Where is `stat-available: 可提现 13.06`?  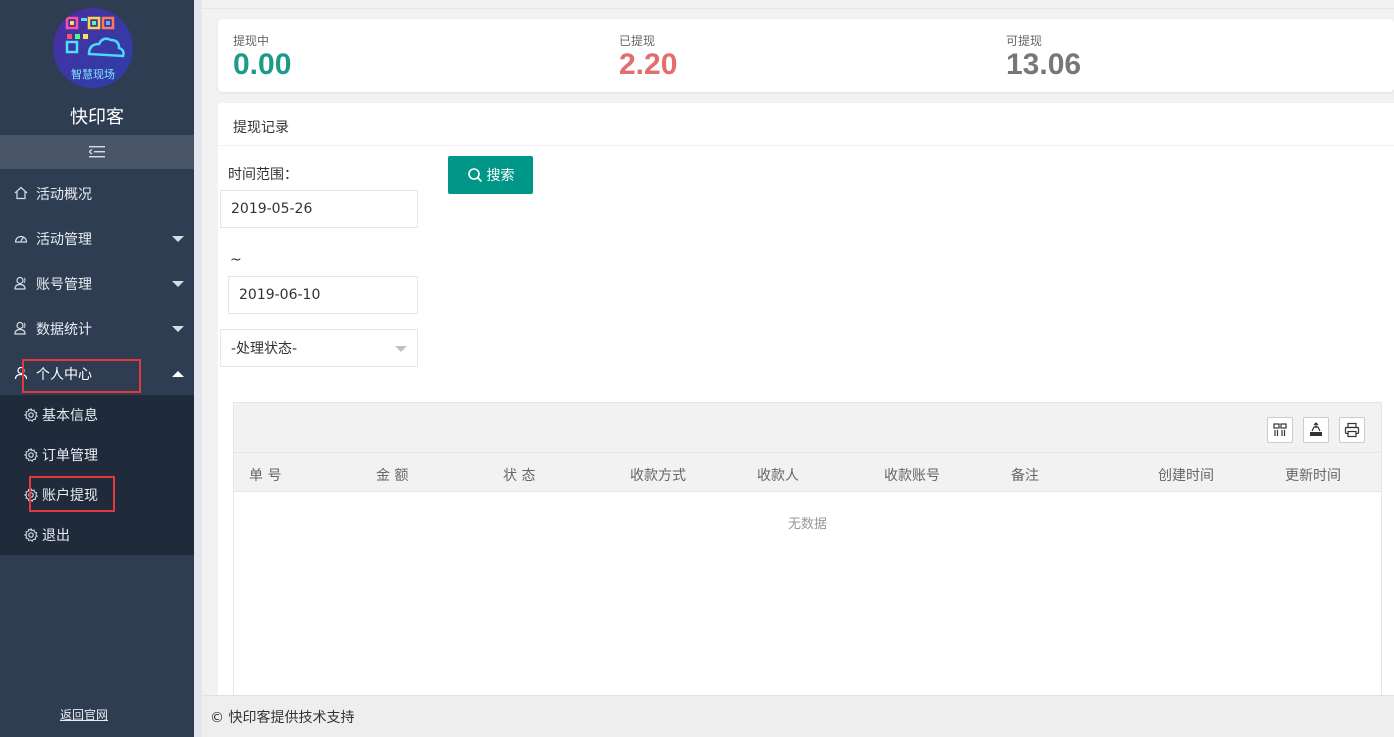
stat-available: 可提现 13.06 is located at coordinates (1043, 57).